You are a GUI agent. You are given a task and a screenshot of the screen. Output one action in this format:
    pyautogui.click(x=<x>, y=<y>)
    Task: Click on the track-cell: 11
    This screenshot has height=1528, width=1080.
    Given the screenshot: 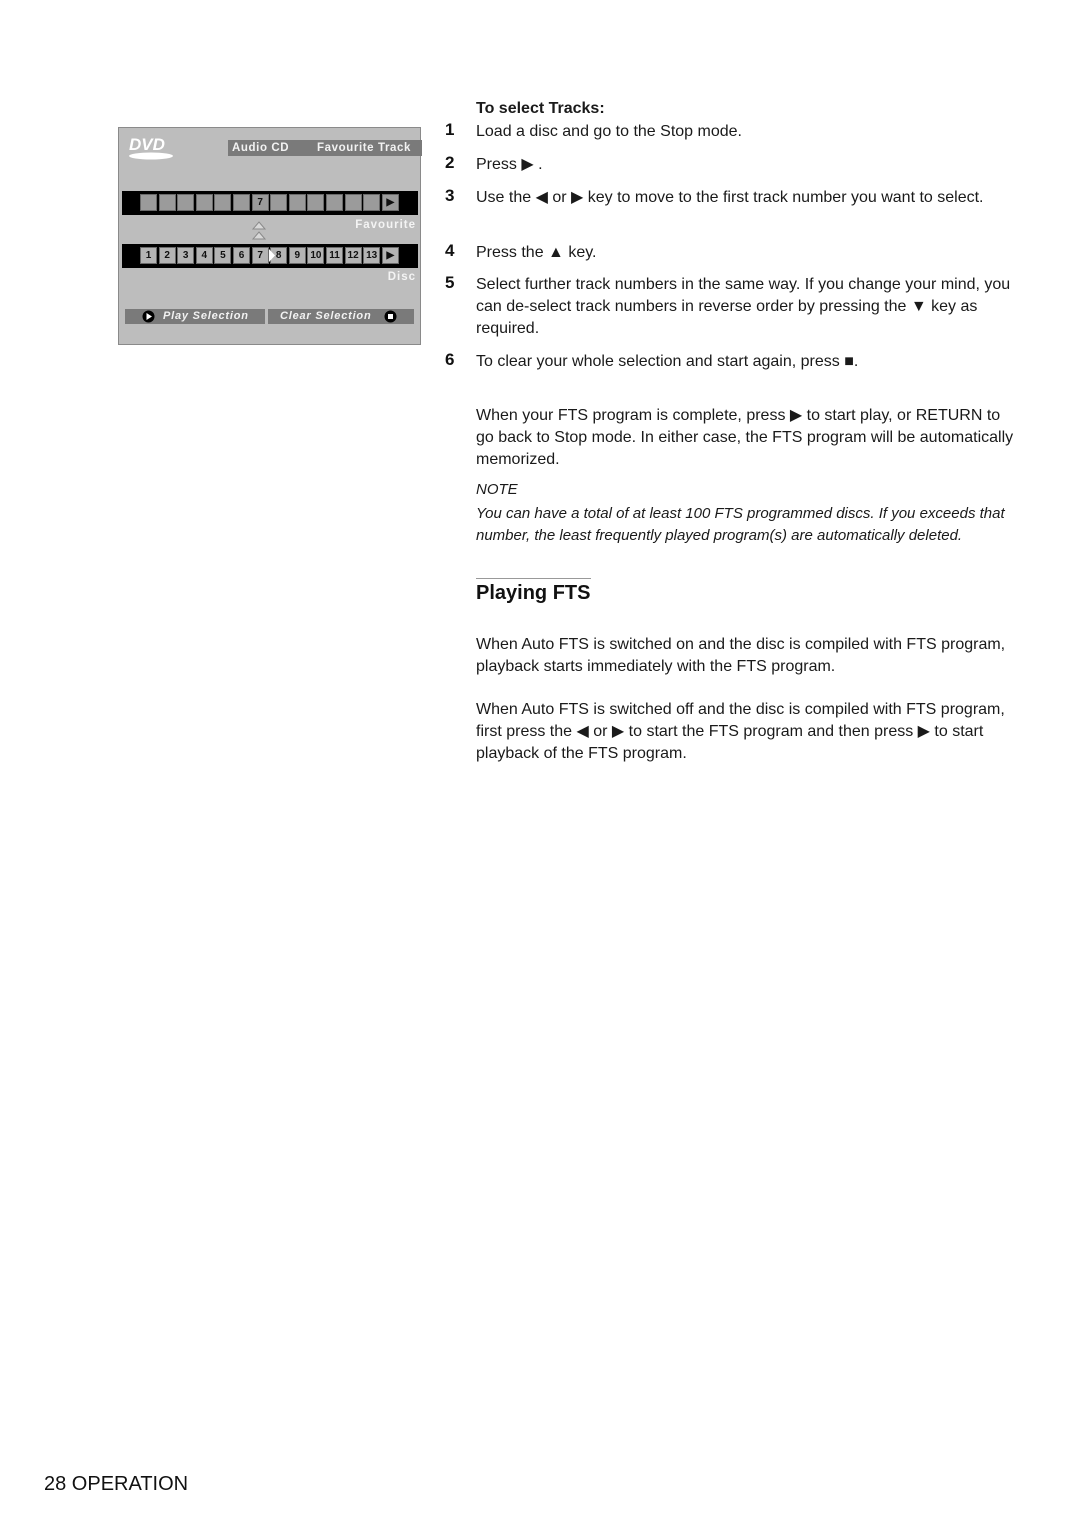 What is the action you would take?
    pyautogui.click(x=334, y=255)
    